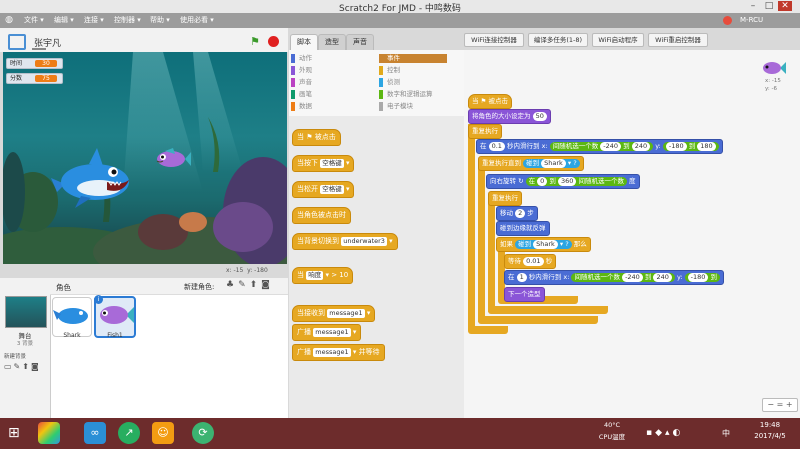 This screenshot has height=449, width=800. What do you see at coordinates (488, 330) in the screenshot?
I see `forever-outer-foot` at bounding box center [488, 330].